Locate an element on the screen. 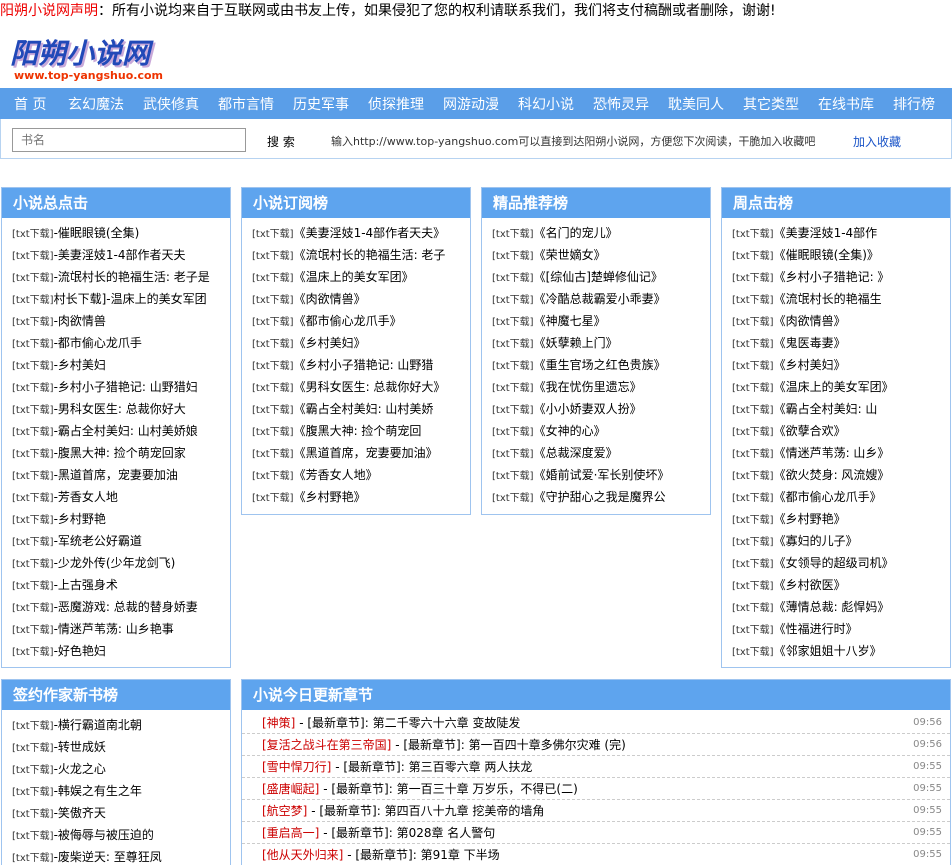 Image resolution: width=952 pixels, height=865 pixels. book-link: -废柴逆天: 至尊狂凤 is located at coordinates (108, 857).